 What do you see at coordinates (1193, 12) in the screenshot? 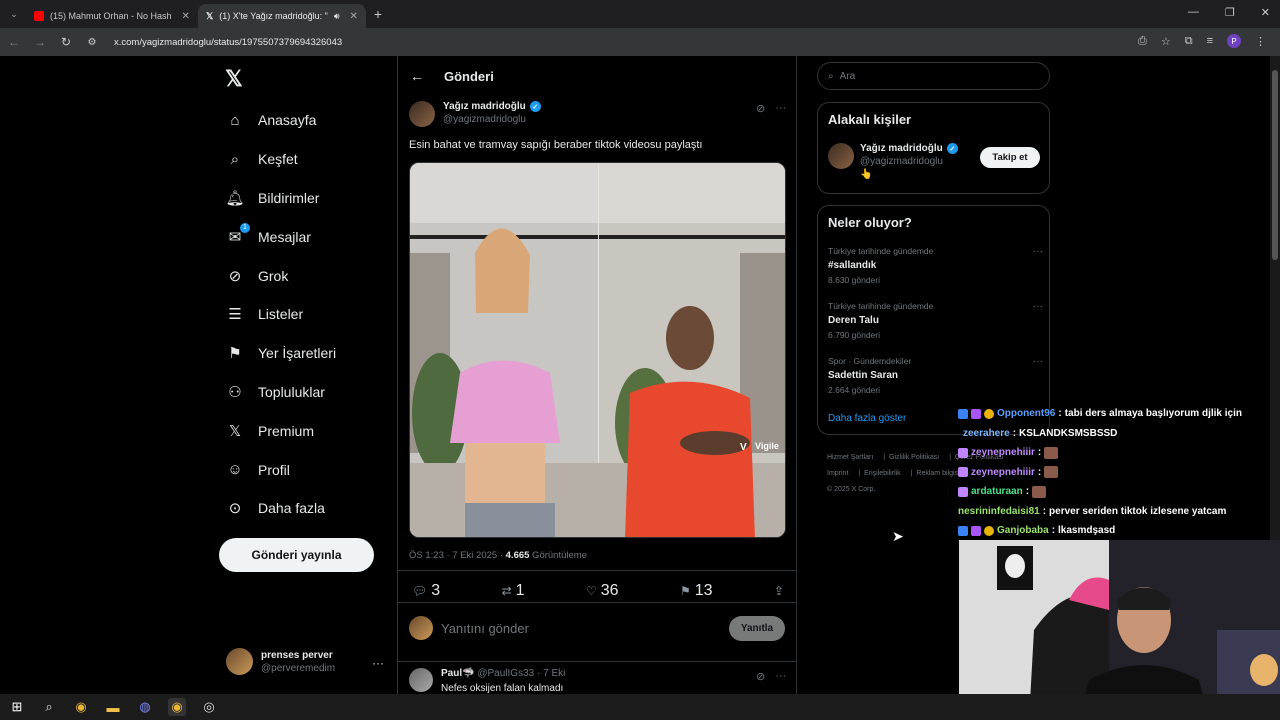
I see `minimize-icon: —` at bounding box center [1193, 12].